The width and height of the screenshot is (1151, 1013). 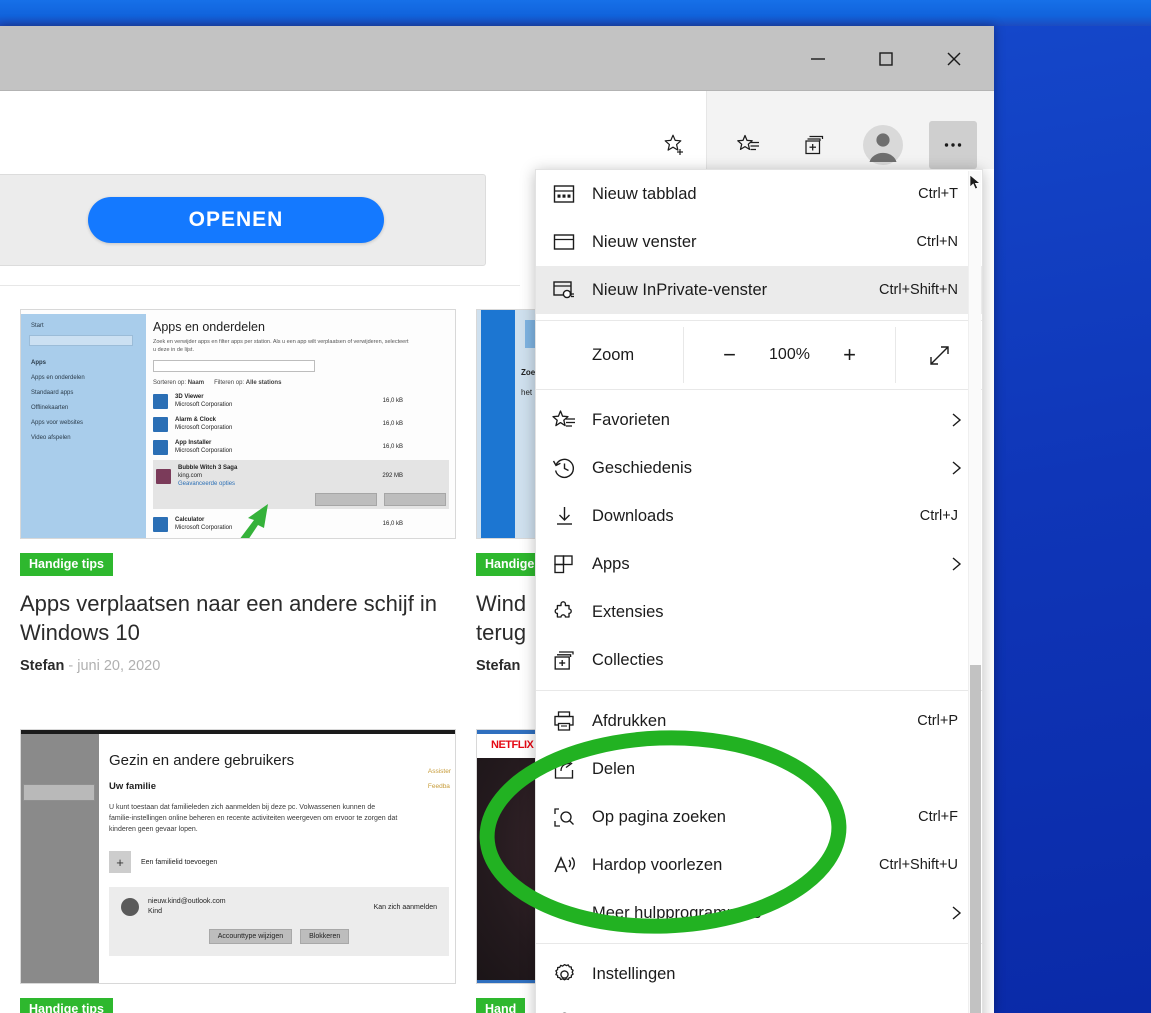 I want to click on mouse-cursor-icon, so click(x=975, y=182).